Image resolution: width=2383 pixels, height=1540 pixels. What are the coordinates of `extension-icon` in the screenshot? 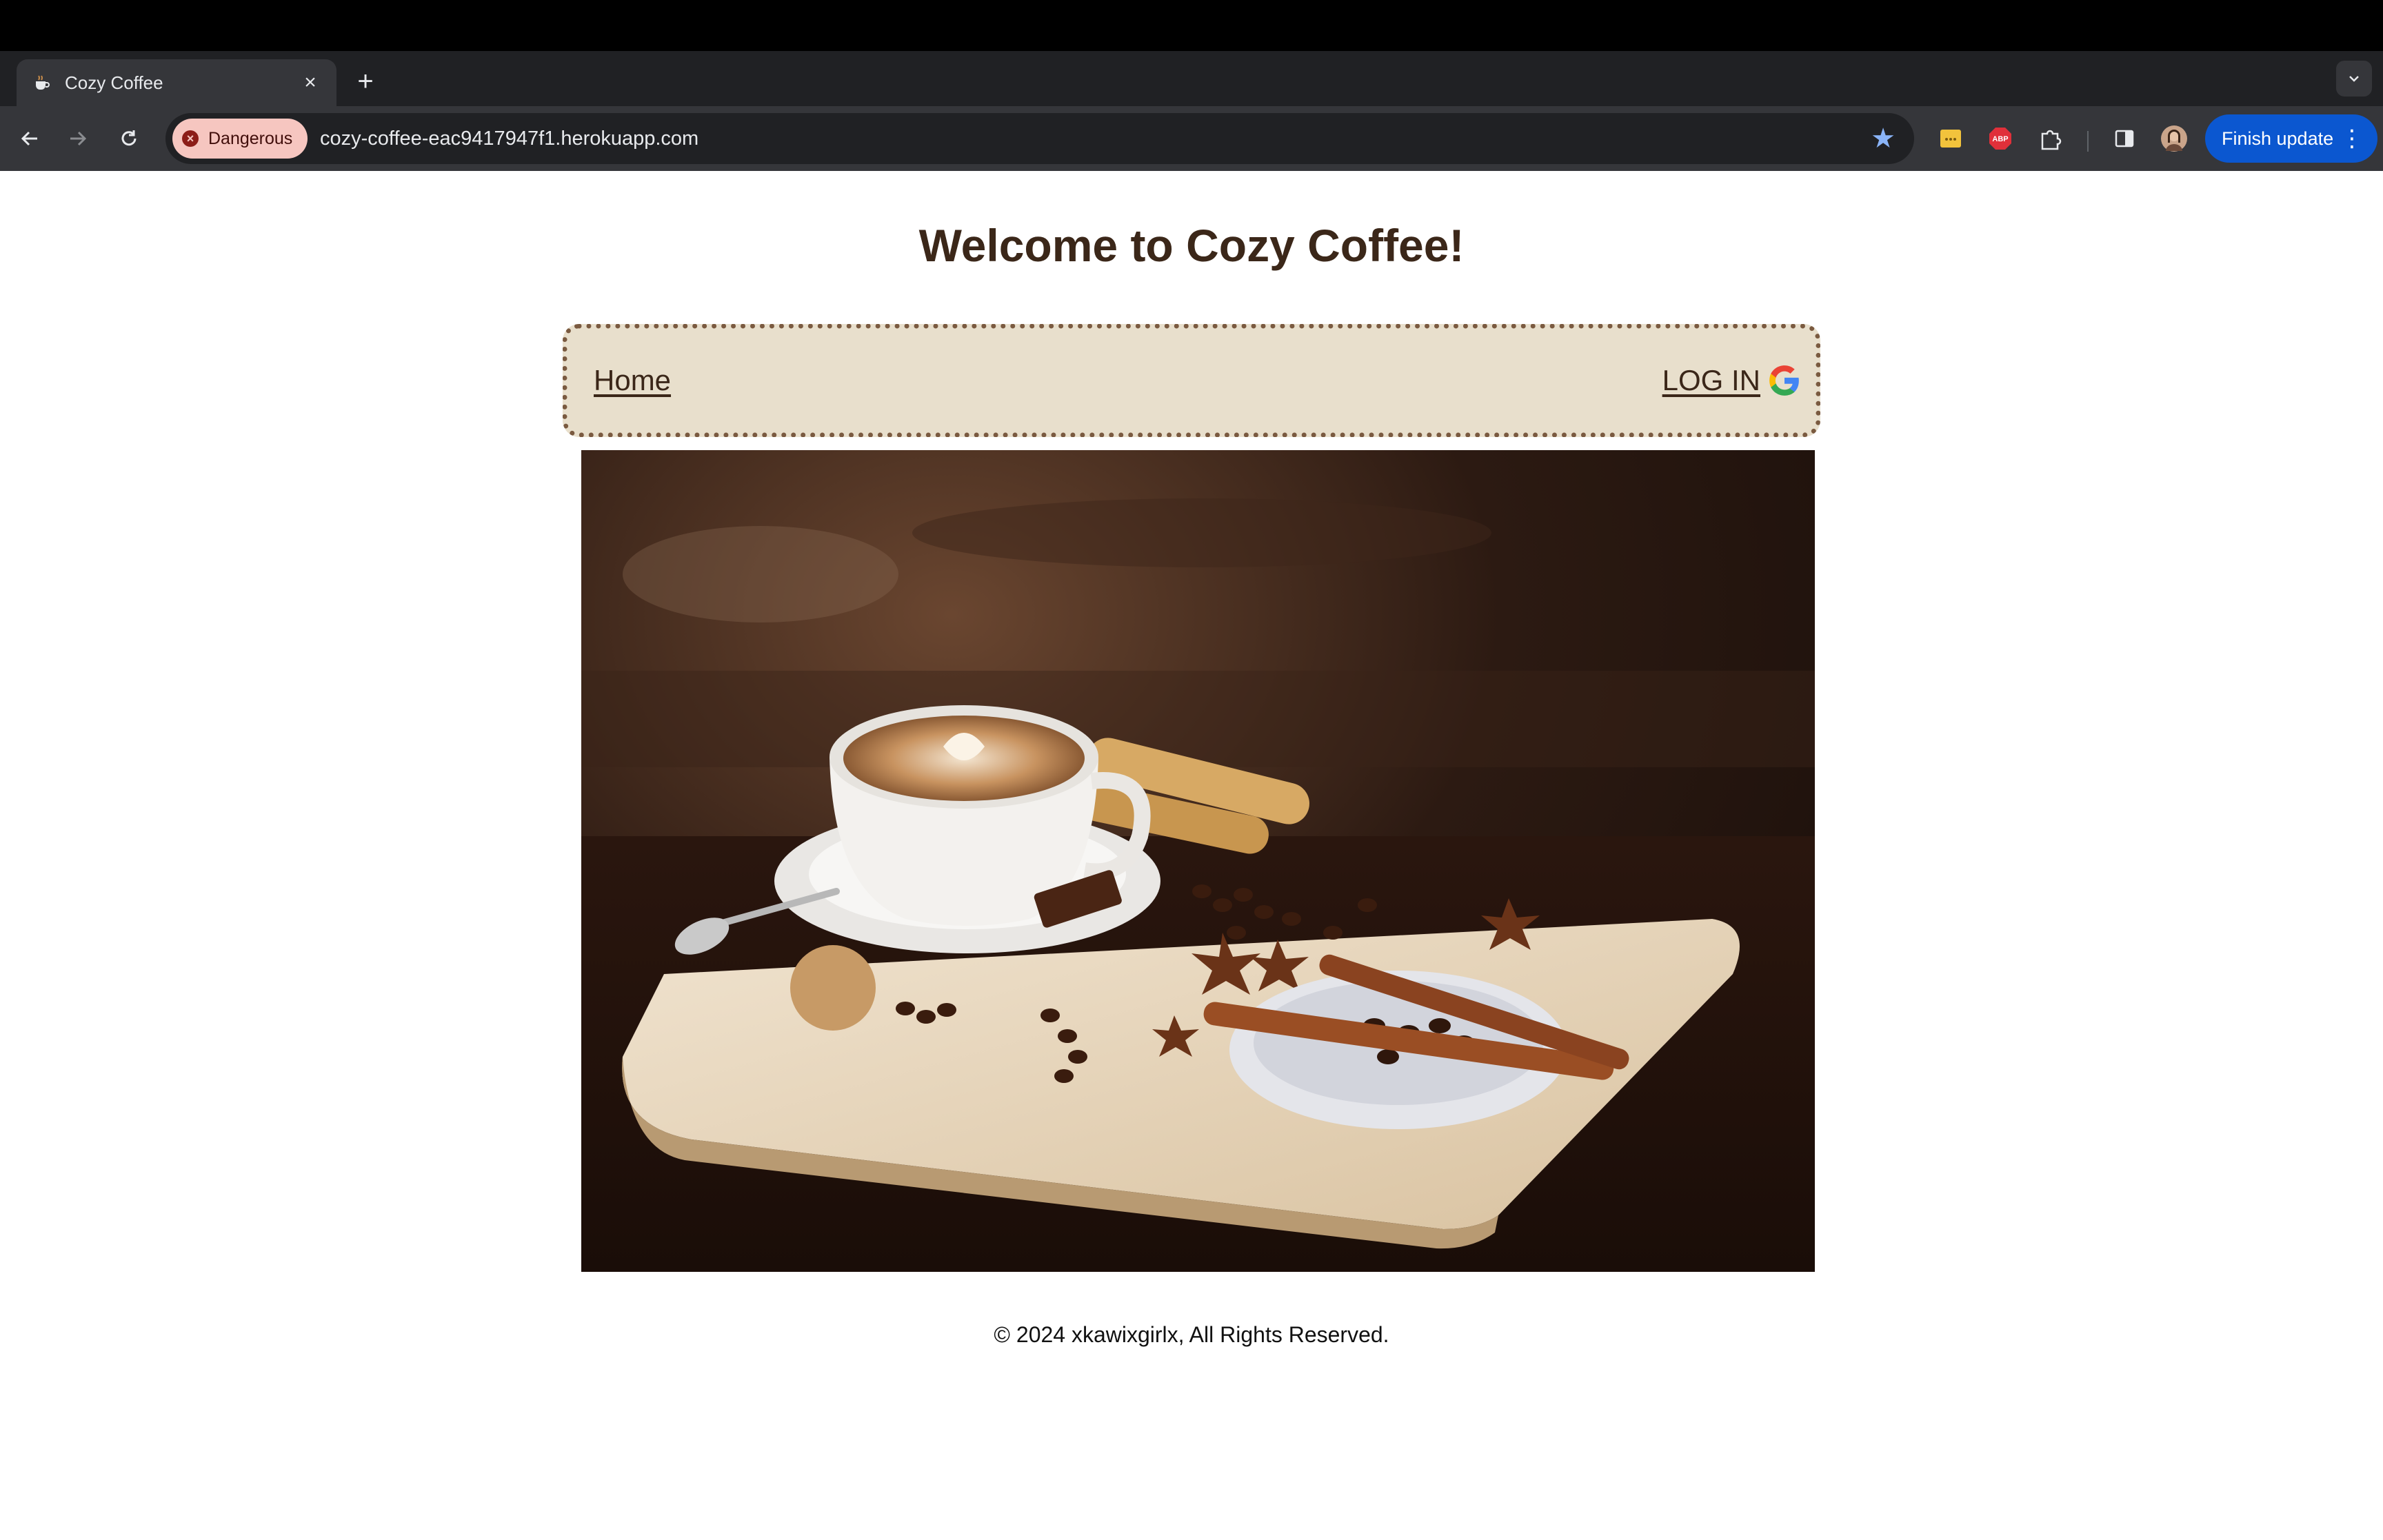 It's located at (1950, 139).